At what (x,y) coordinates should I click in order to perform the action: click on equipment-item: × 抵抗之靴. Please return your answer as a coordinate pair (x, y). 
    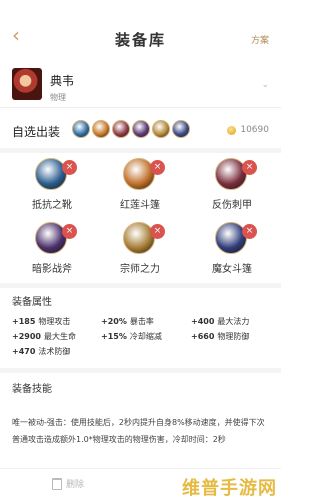
    Looking at the image, I should click on (52, 185).